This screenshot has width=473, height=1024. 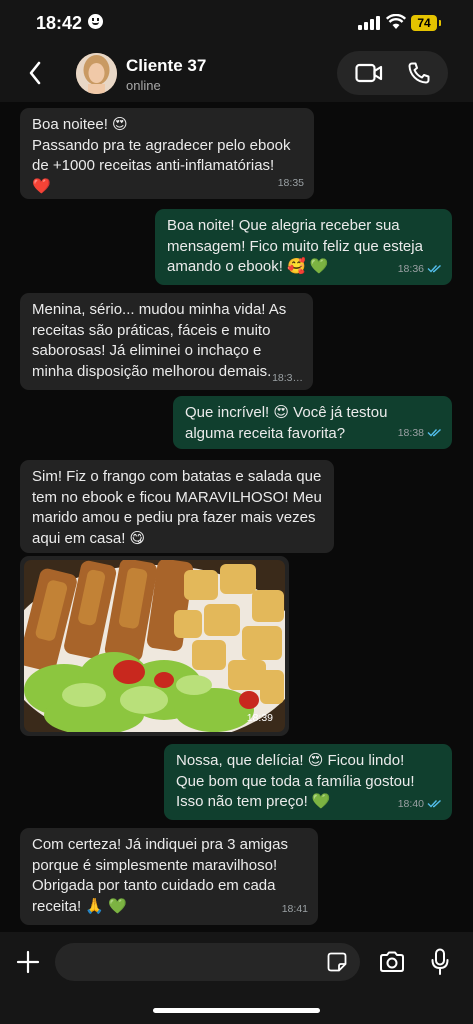 What do you see at coordinates (143, 85) in the screenshot?
I see `contact-status: online` at bounding box center [143, 85].